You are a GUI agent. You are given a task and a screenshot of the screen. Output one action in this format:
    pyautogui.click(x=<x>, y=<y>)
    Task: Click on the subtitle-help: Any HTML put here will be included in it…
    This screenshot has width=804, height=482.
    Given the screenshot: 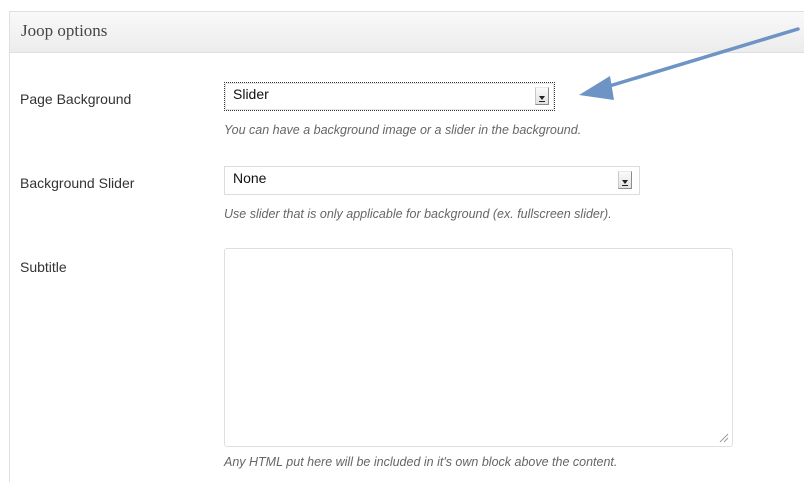 What is the action you would take?
    pyautogui.click(x=421, y=462)
    